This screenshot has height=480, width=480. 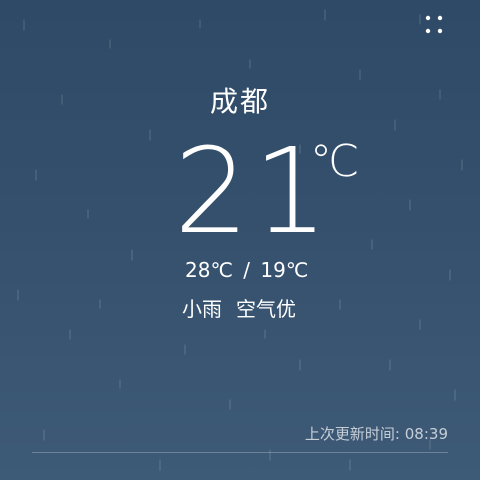 I want to click on divider, so click(x=240, y=452).